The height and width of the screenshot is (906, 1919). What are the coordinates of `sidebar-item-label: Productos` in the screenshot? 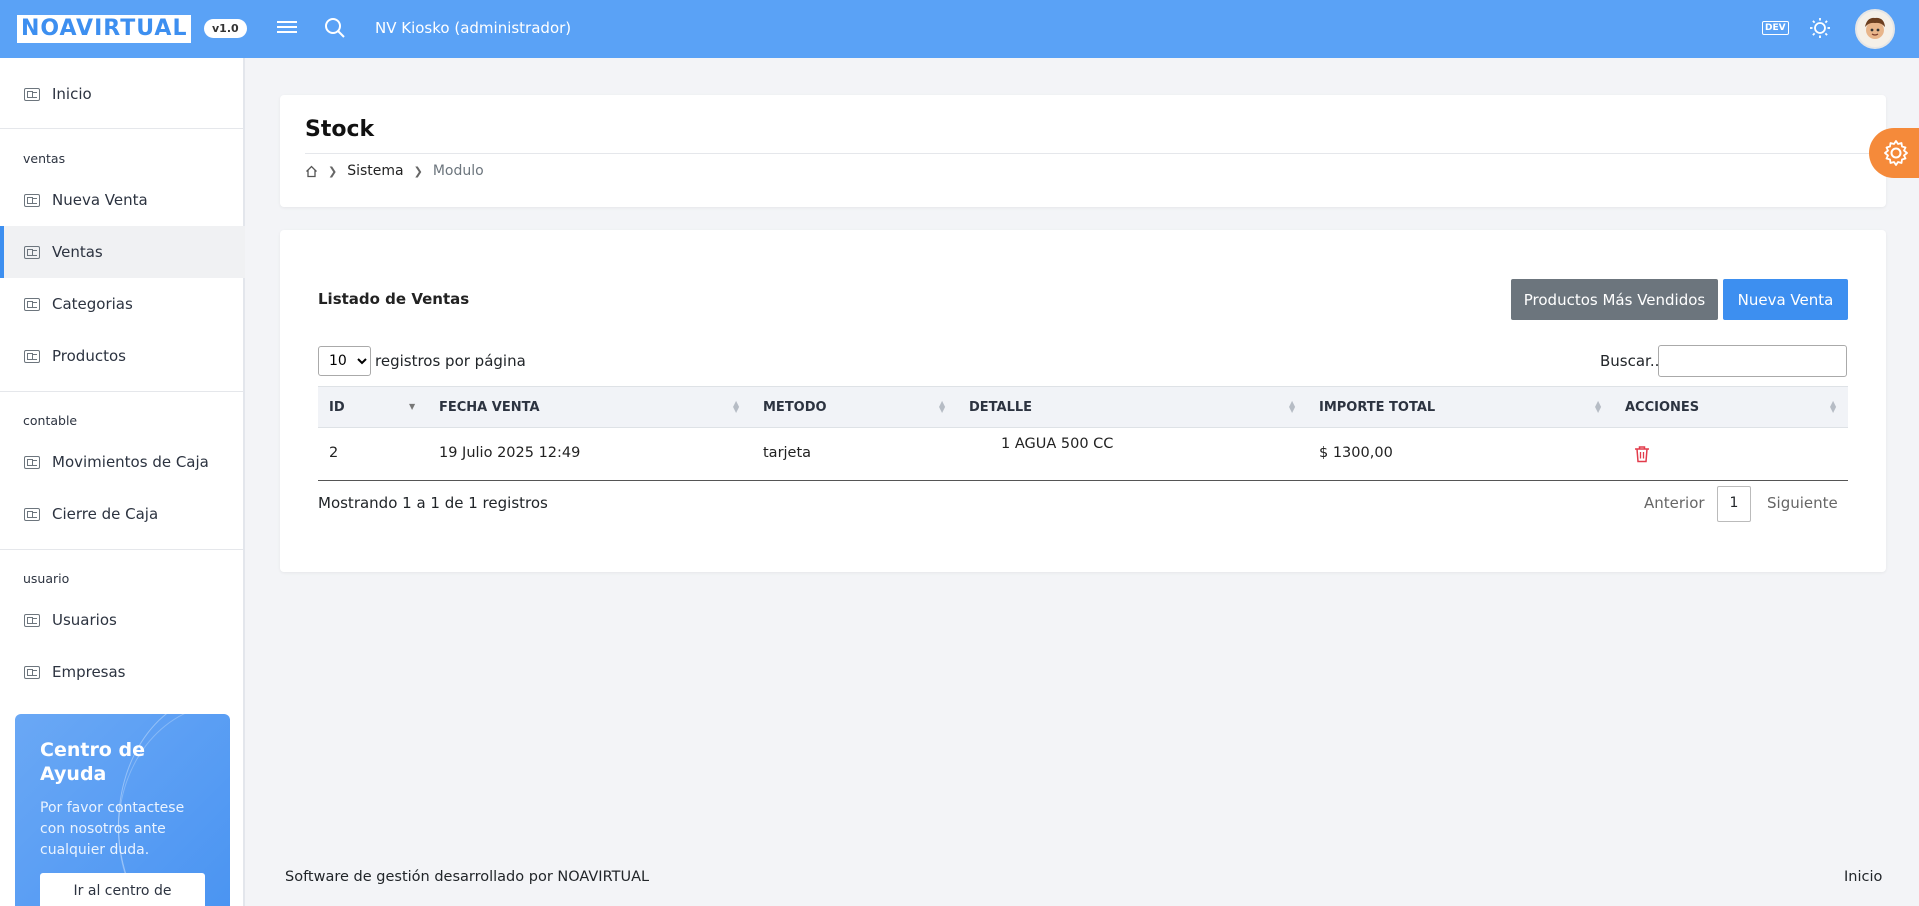 It's located at (89, 356).